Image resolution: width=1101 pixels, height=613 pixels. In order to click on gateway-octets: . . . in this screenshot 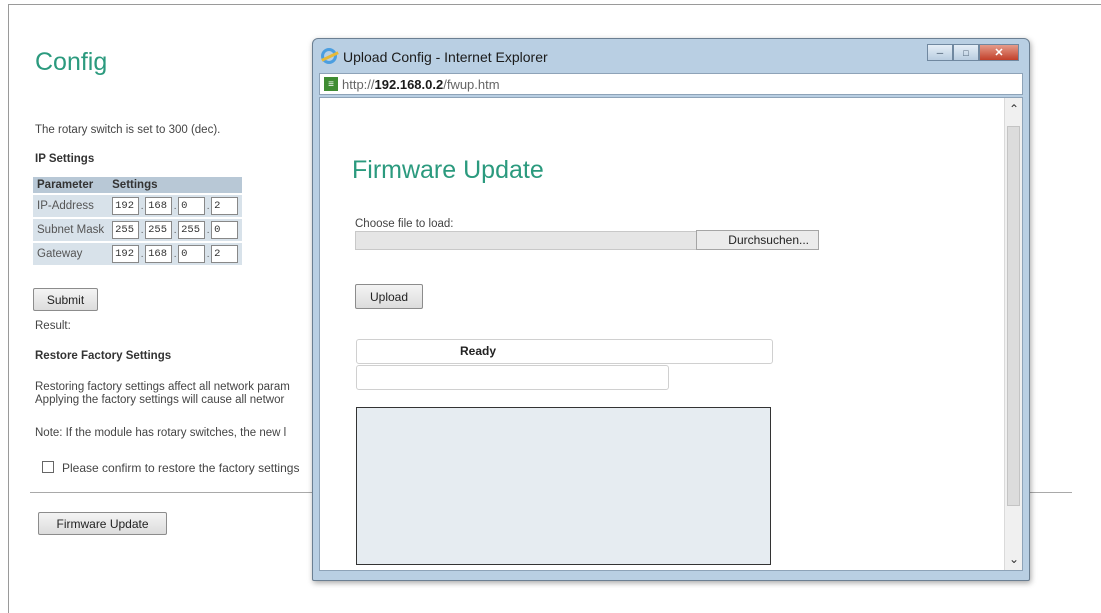, I will do `click(175, 254)`.